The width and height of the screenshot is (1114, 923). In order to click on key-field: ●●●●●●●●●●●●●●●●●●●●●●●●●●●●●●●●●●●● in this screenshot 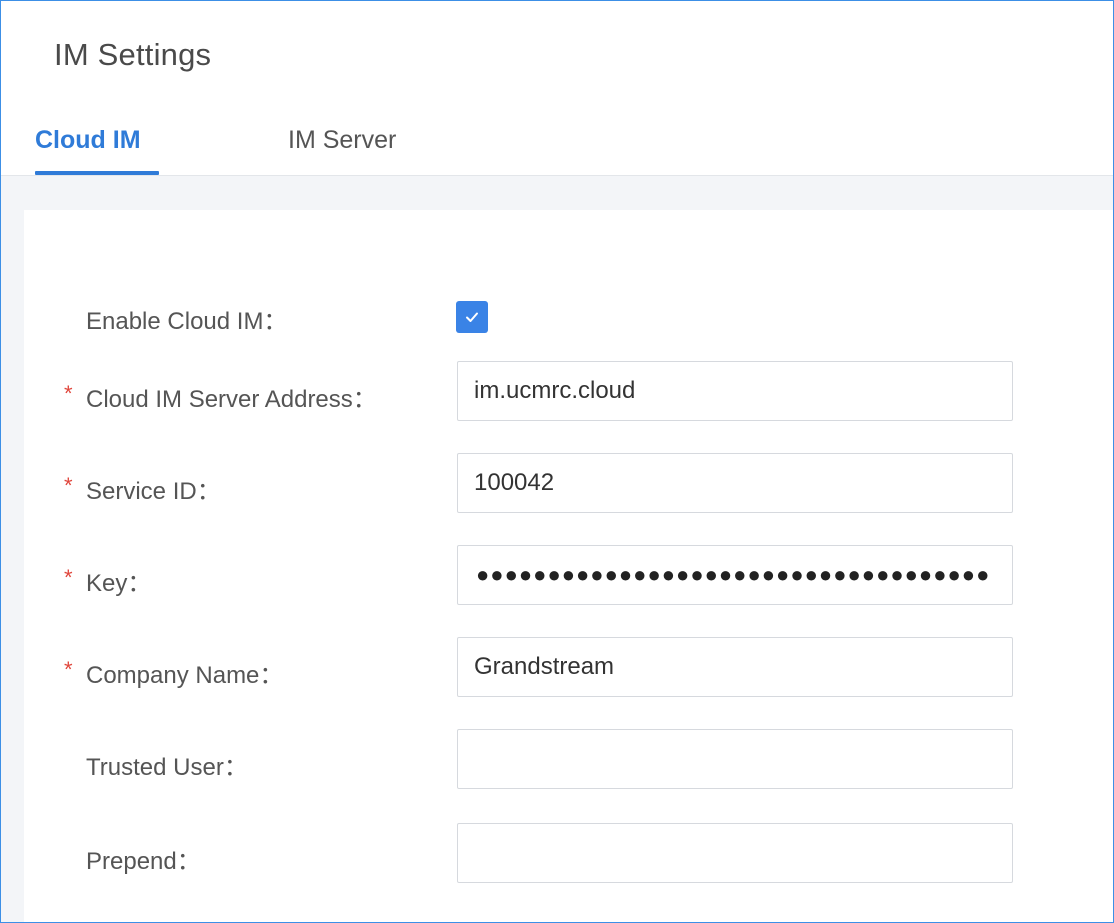, I will do `click(735, 575)`.